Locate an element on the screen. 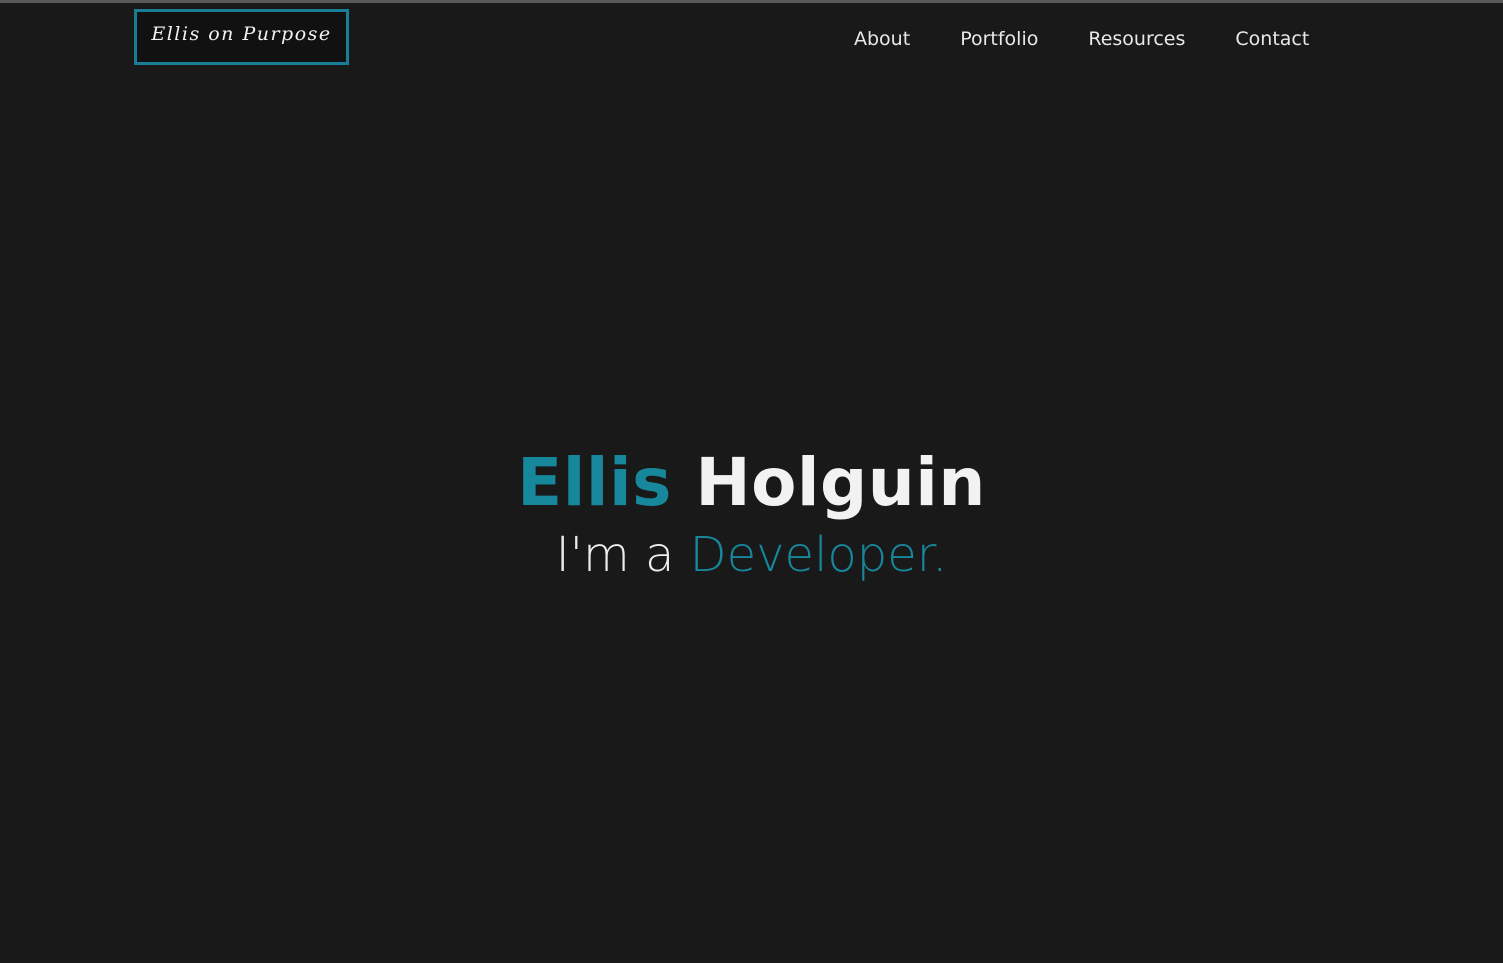  hero-tagline: I'm a Developer. is located at coordinates (751, 555).